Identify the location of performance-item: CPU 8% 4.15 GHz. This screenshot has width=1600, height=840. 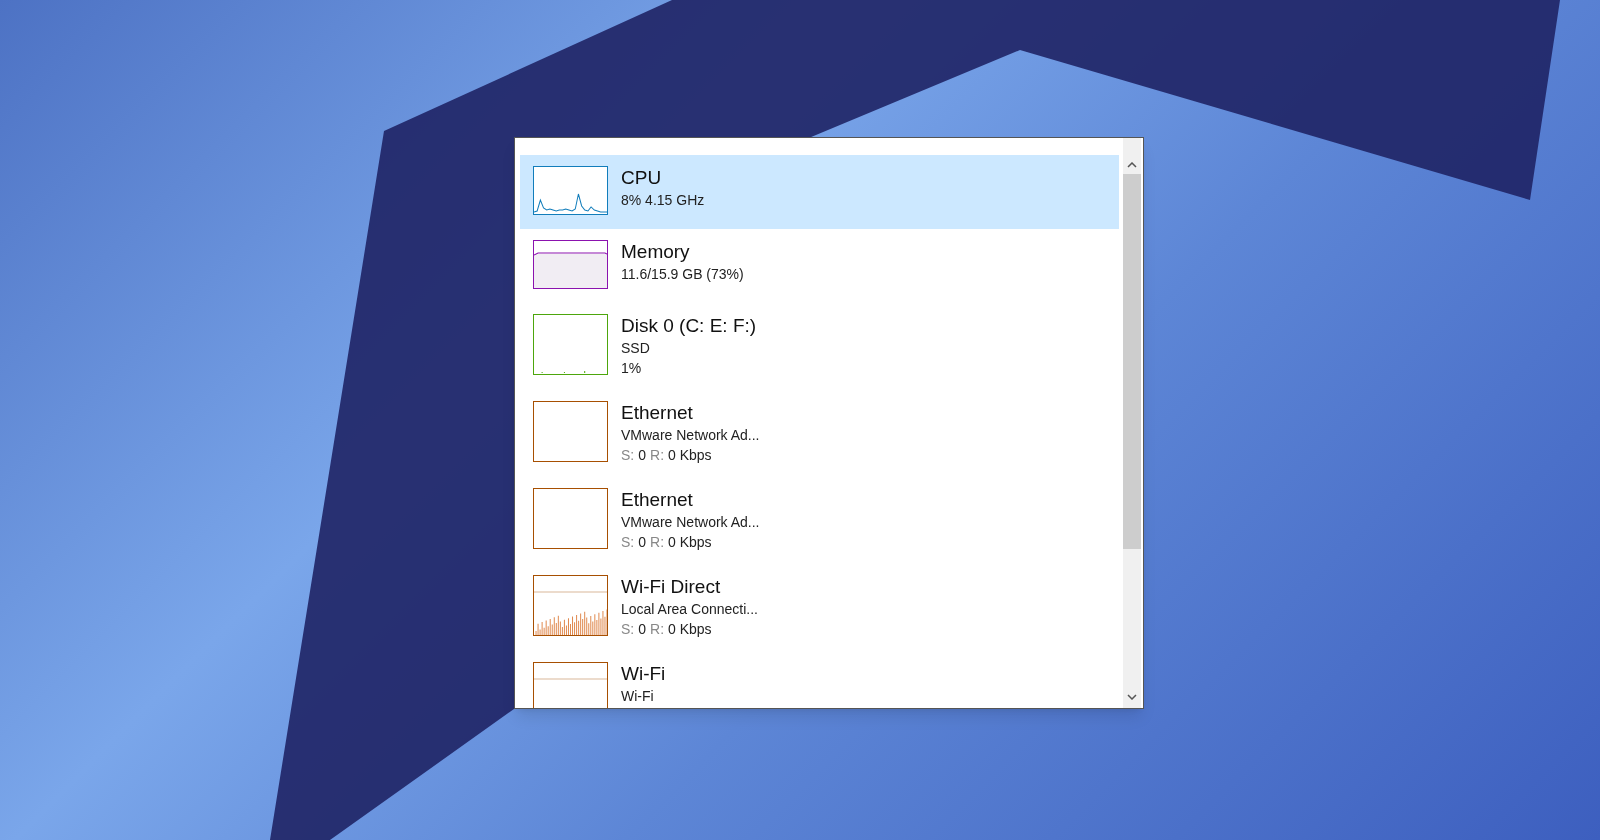
(819, 192).